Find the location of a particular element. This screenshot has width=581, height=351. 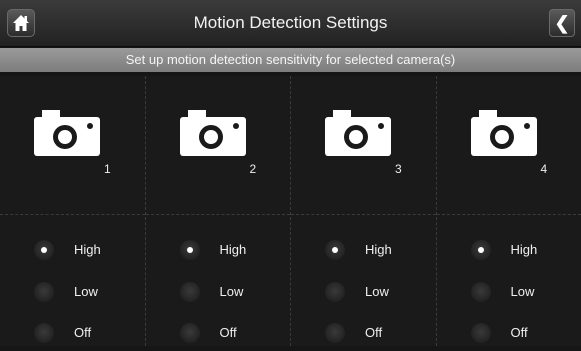

option-high-cam1: High is located at coordinates (72, 249).